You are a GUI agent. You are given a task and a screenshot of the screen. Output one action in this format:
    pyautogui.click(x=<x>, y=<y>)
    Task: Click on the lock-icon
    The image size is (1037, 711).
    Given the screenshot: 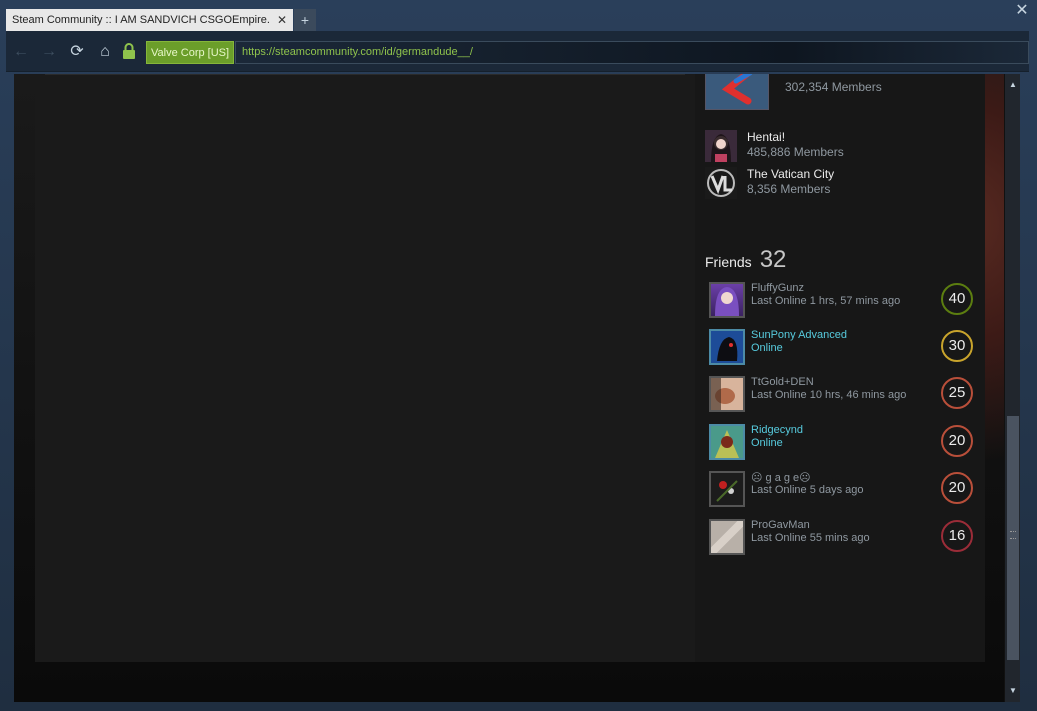 What is the action you would take?
    pyautogui.click(x=129, y=52)
    